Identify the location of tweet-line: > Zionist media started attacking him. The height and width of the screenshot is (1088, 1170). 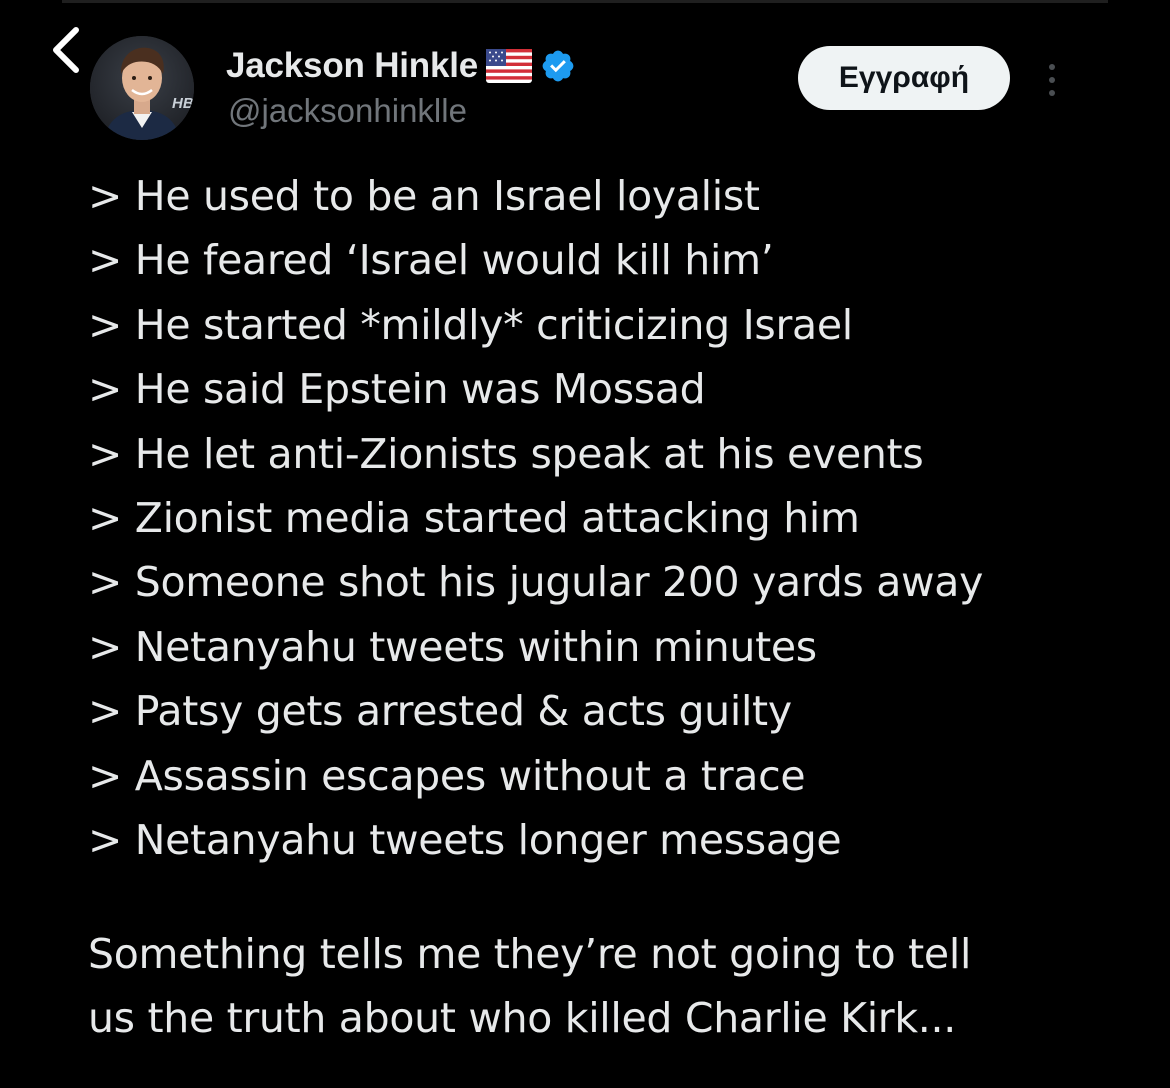
(474, 517).